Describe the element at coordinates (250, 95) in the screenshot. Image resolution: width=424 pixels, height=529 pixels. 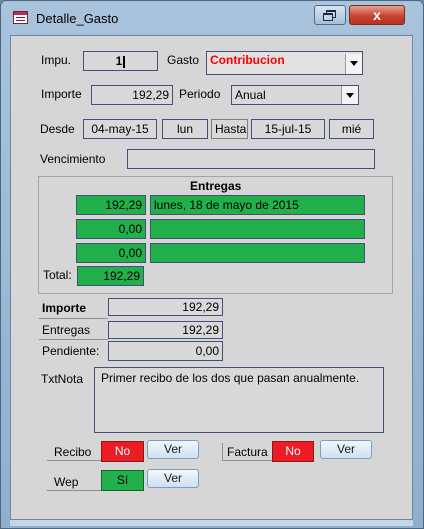
I see `periodo-value: Anual` at that location.